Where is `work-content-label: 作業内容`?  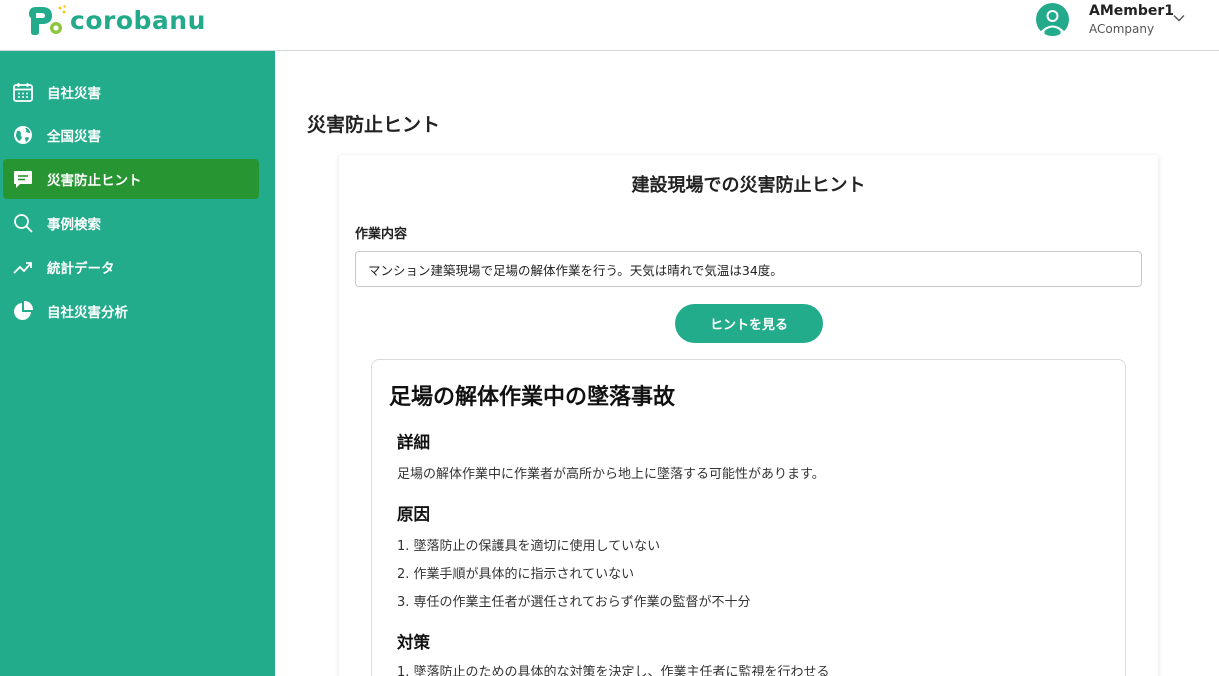 work-content-label: 作業内容 is located at coordinates (381, 234).